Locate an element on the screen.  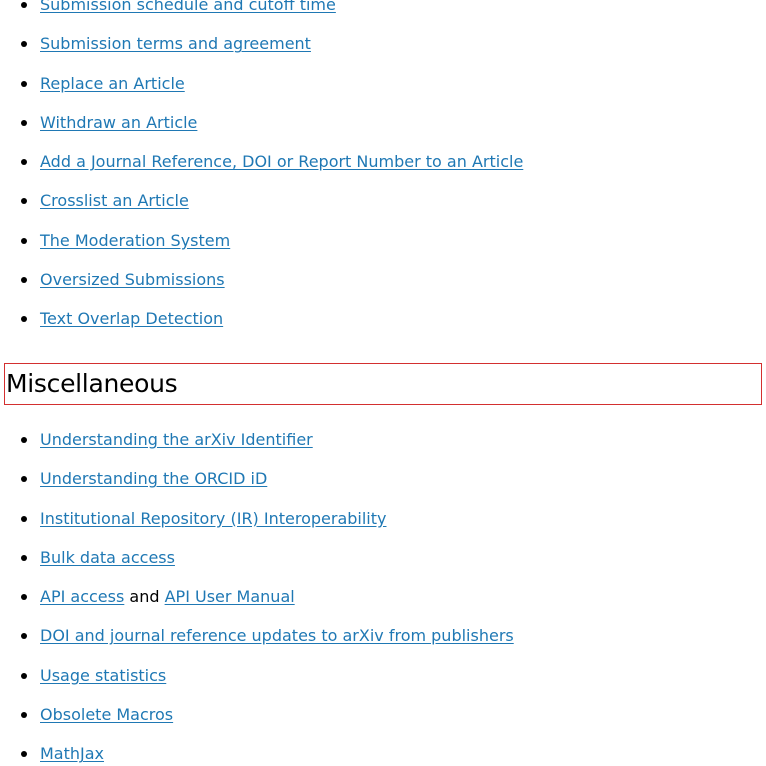
list-item: Understanding the ORCID iD is located at coordinates (383, 488).